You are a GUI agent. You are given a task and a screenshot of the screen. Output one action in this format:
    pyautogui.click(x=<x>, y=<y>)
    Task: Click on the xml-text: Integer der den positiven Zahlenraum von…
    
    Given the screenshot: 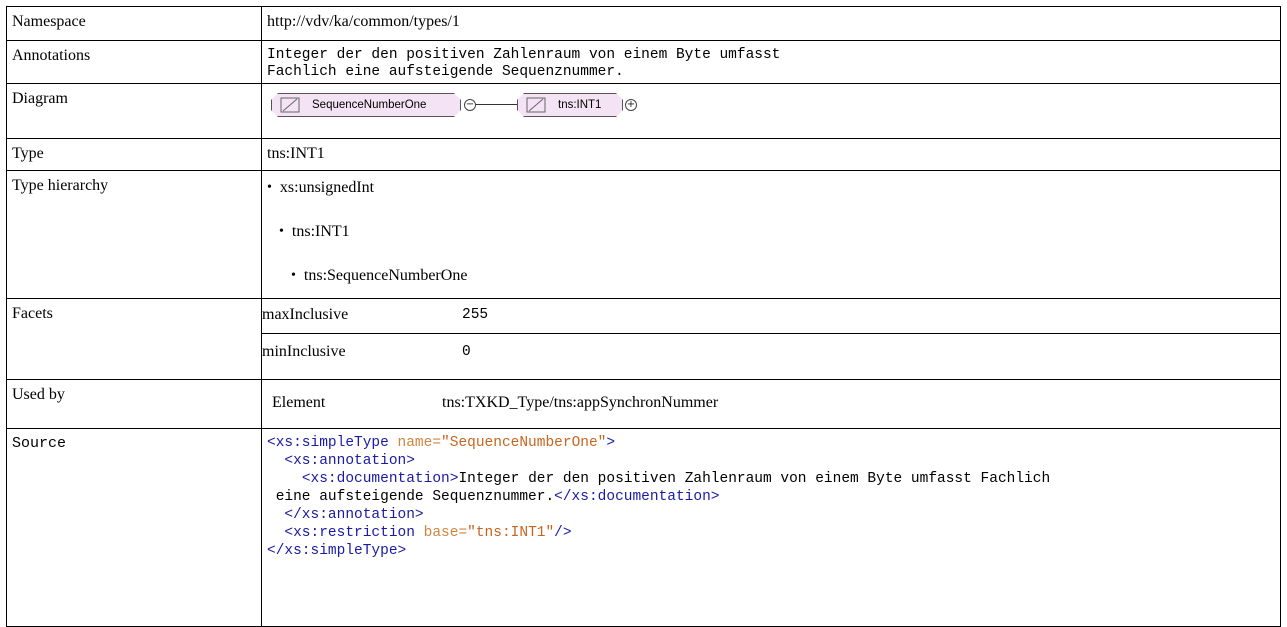 What is the action you would take?
    pyautogui.click(x=754, y=479)
    